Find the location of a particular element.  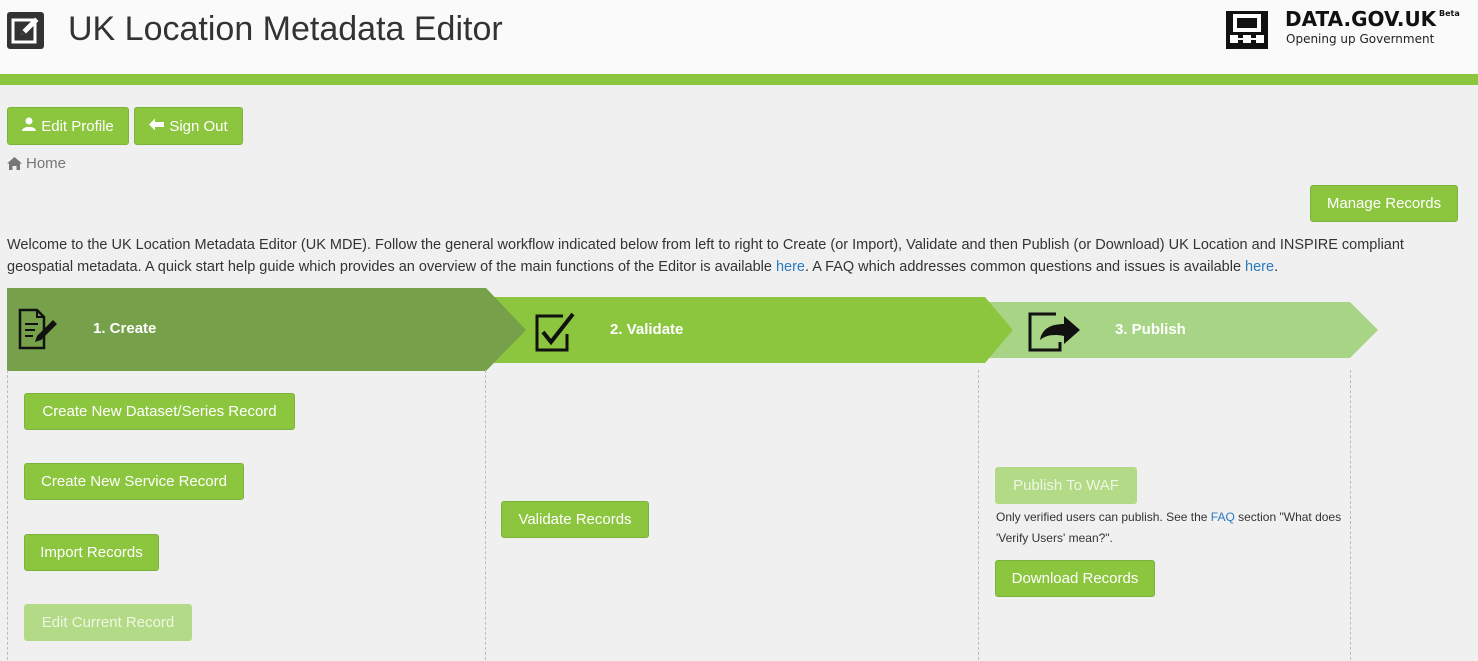

header-accent-bar is located at coordinates (739, 79).